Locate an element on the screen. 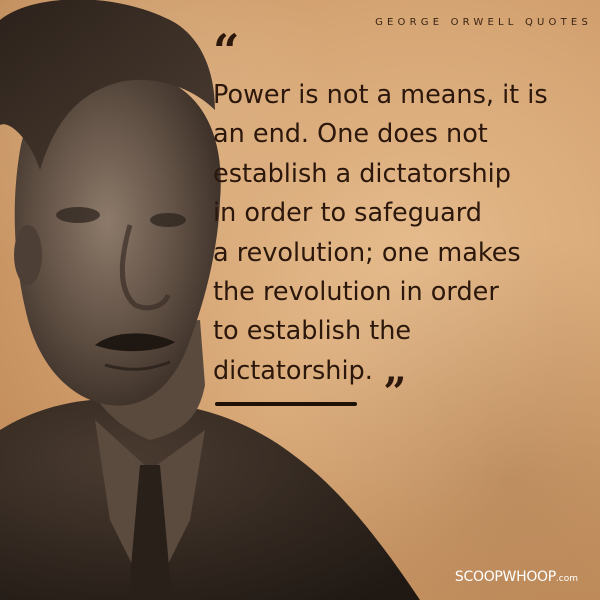 This screenshot has width=600, height=600. brand-logo: SCOOPWHOOP.com is located at coordinates (516, 577).